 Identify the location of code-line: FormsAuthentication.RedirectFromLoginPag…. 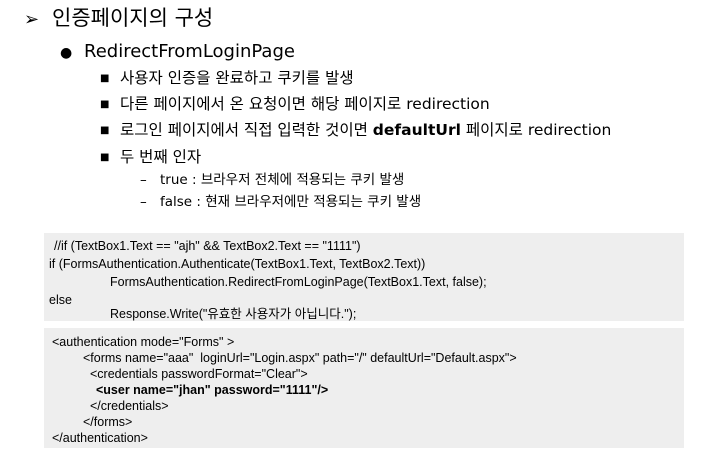
(298, 282).